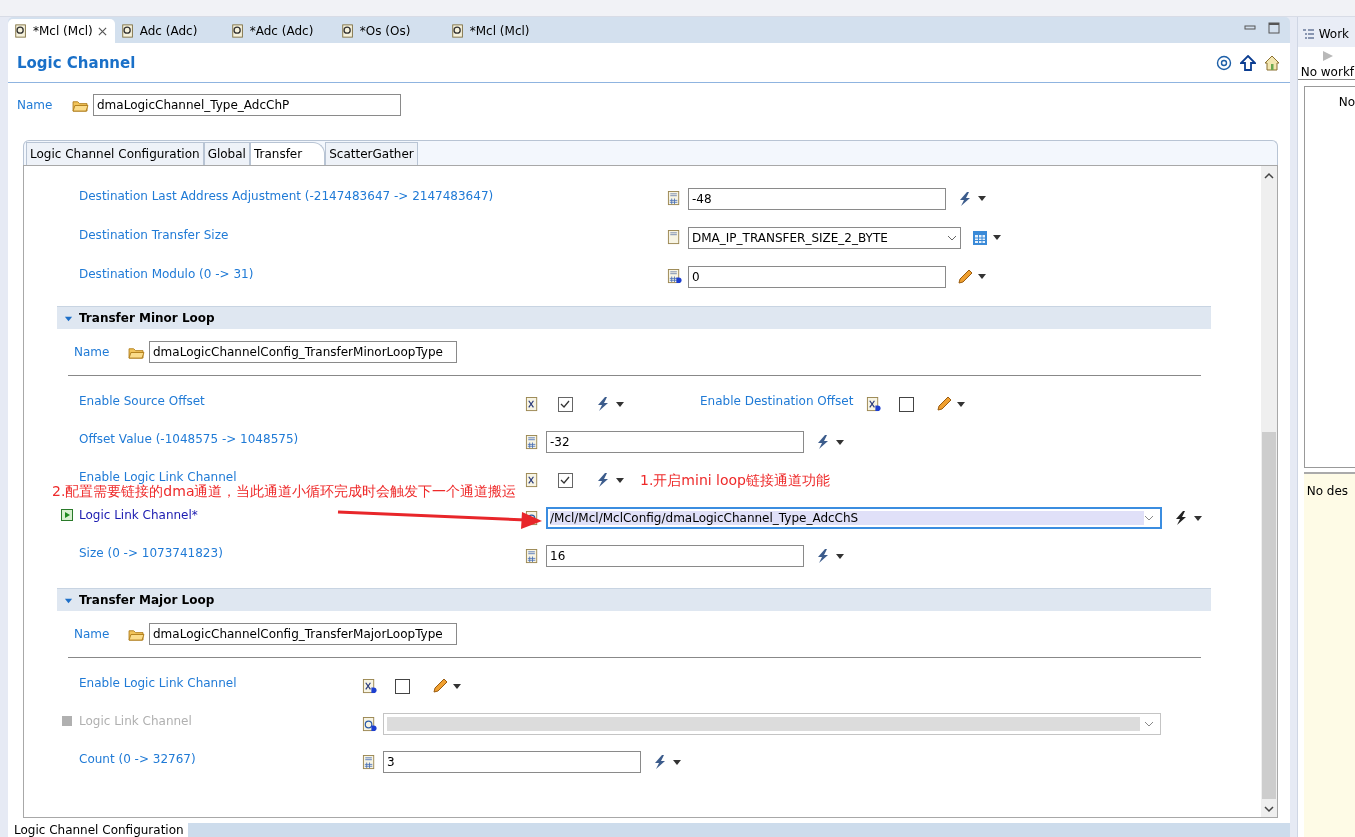 This screenshot has height=837, width=1355. What do you see at coordinates (147, 318) in the screenshot?
I see `section-title: Transfer Minor Loop` at bounding box center [147, 318].